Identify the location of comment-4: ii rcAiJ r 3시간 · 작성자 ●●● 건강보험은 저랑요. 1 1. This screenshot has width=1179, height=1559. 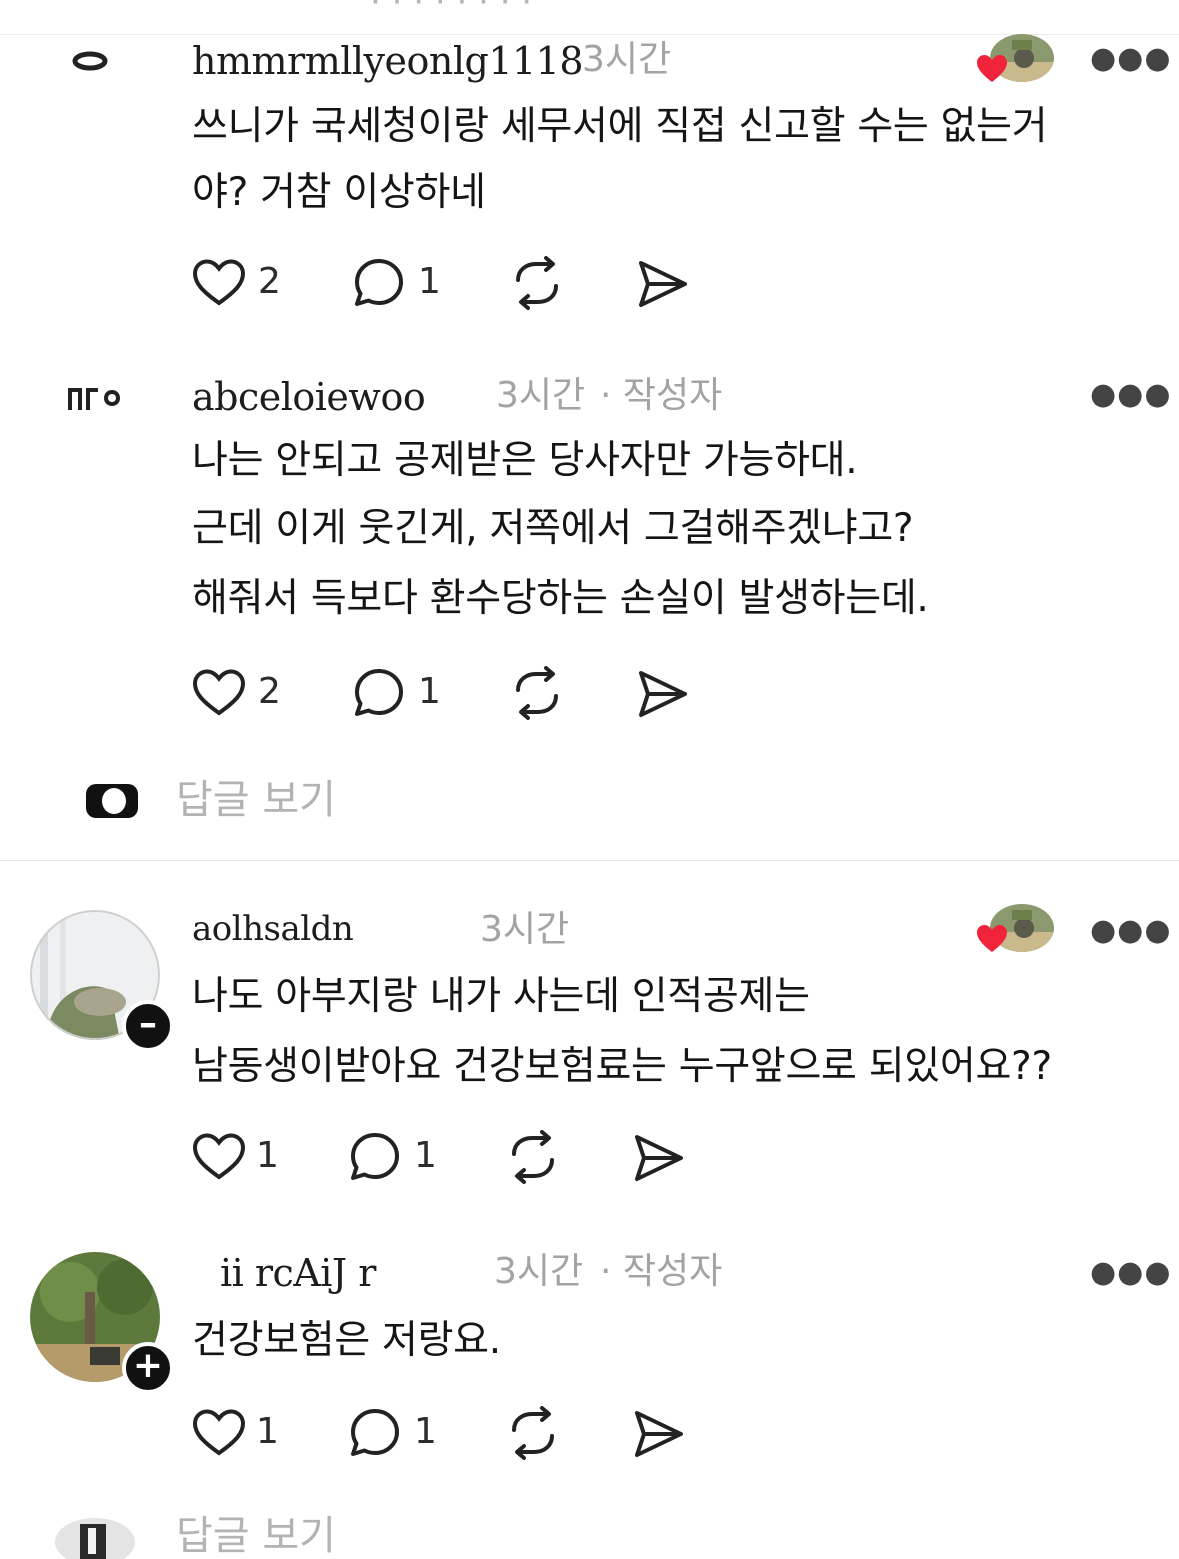
(589, 1361).